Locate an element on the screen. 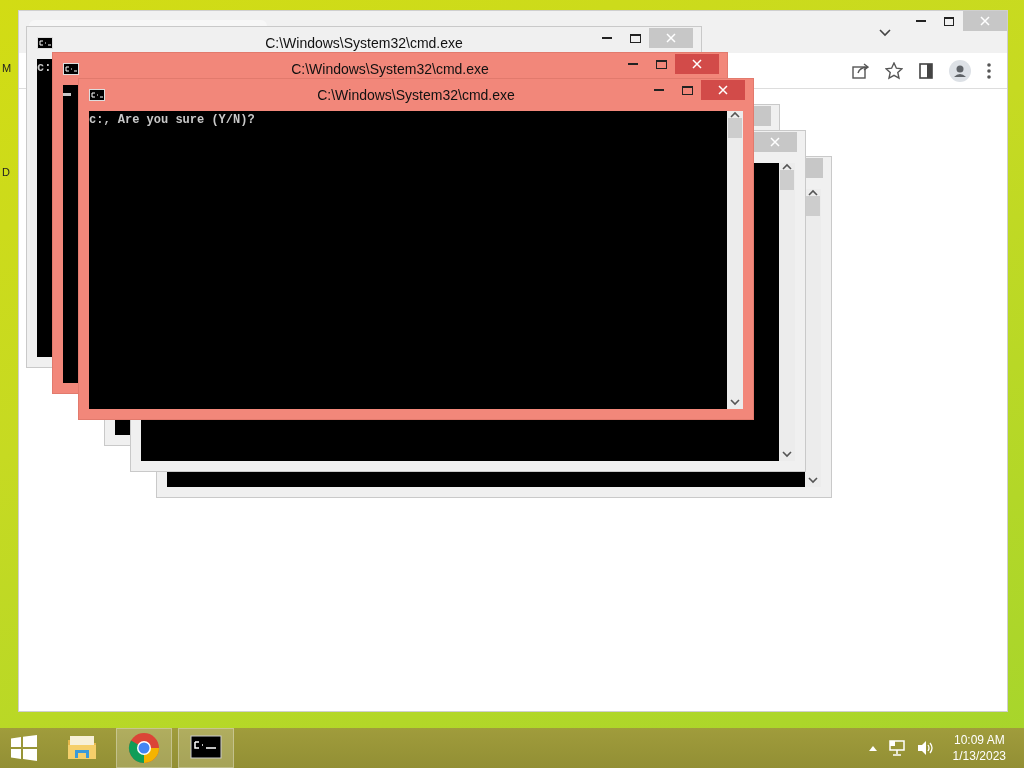  clock-time: 10:09 AM is located at coordinates (979, 740).